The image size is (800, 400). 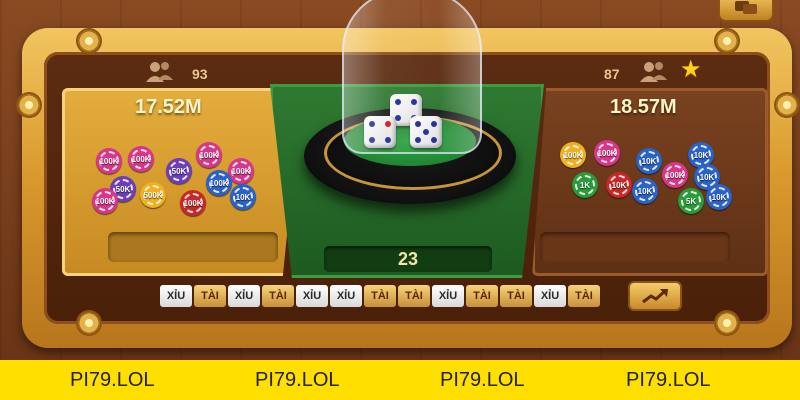 I want to click on chip: 1K, so click(x=585, y=185).